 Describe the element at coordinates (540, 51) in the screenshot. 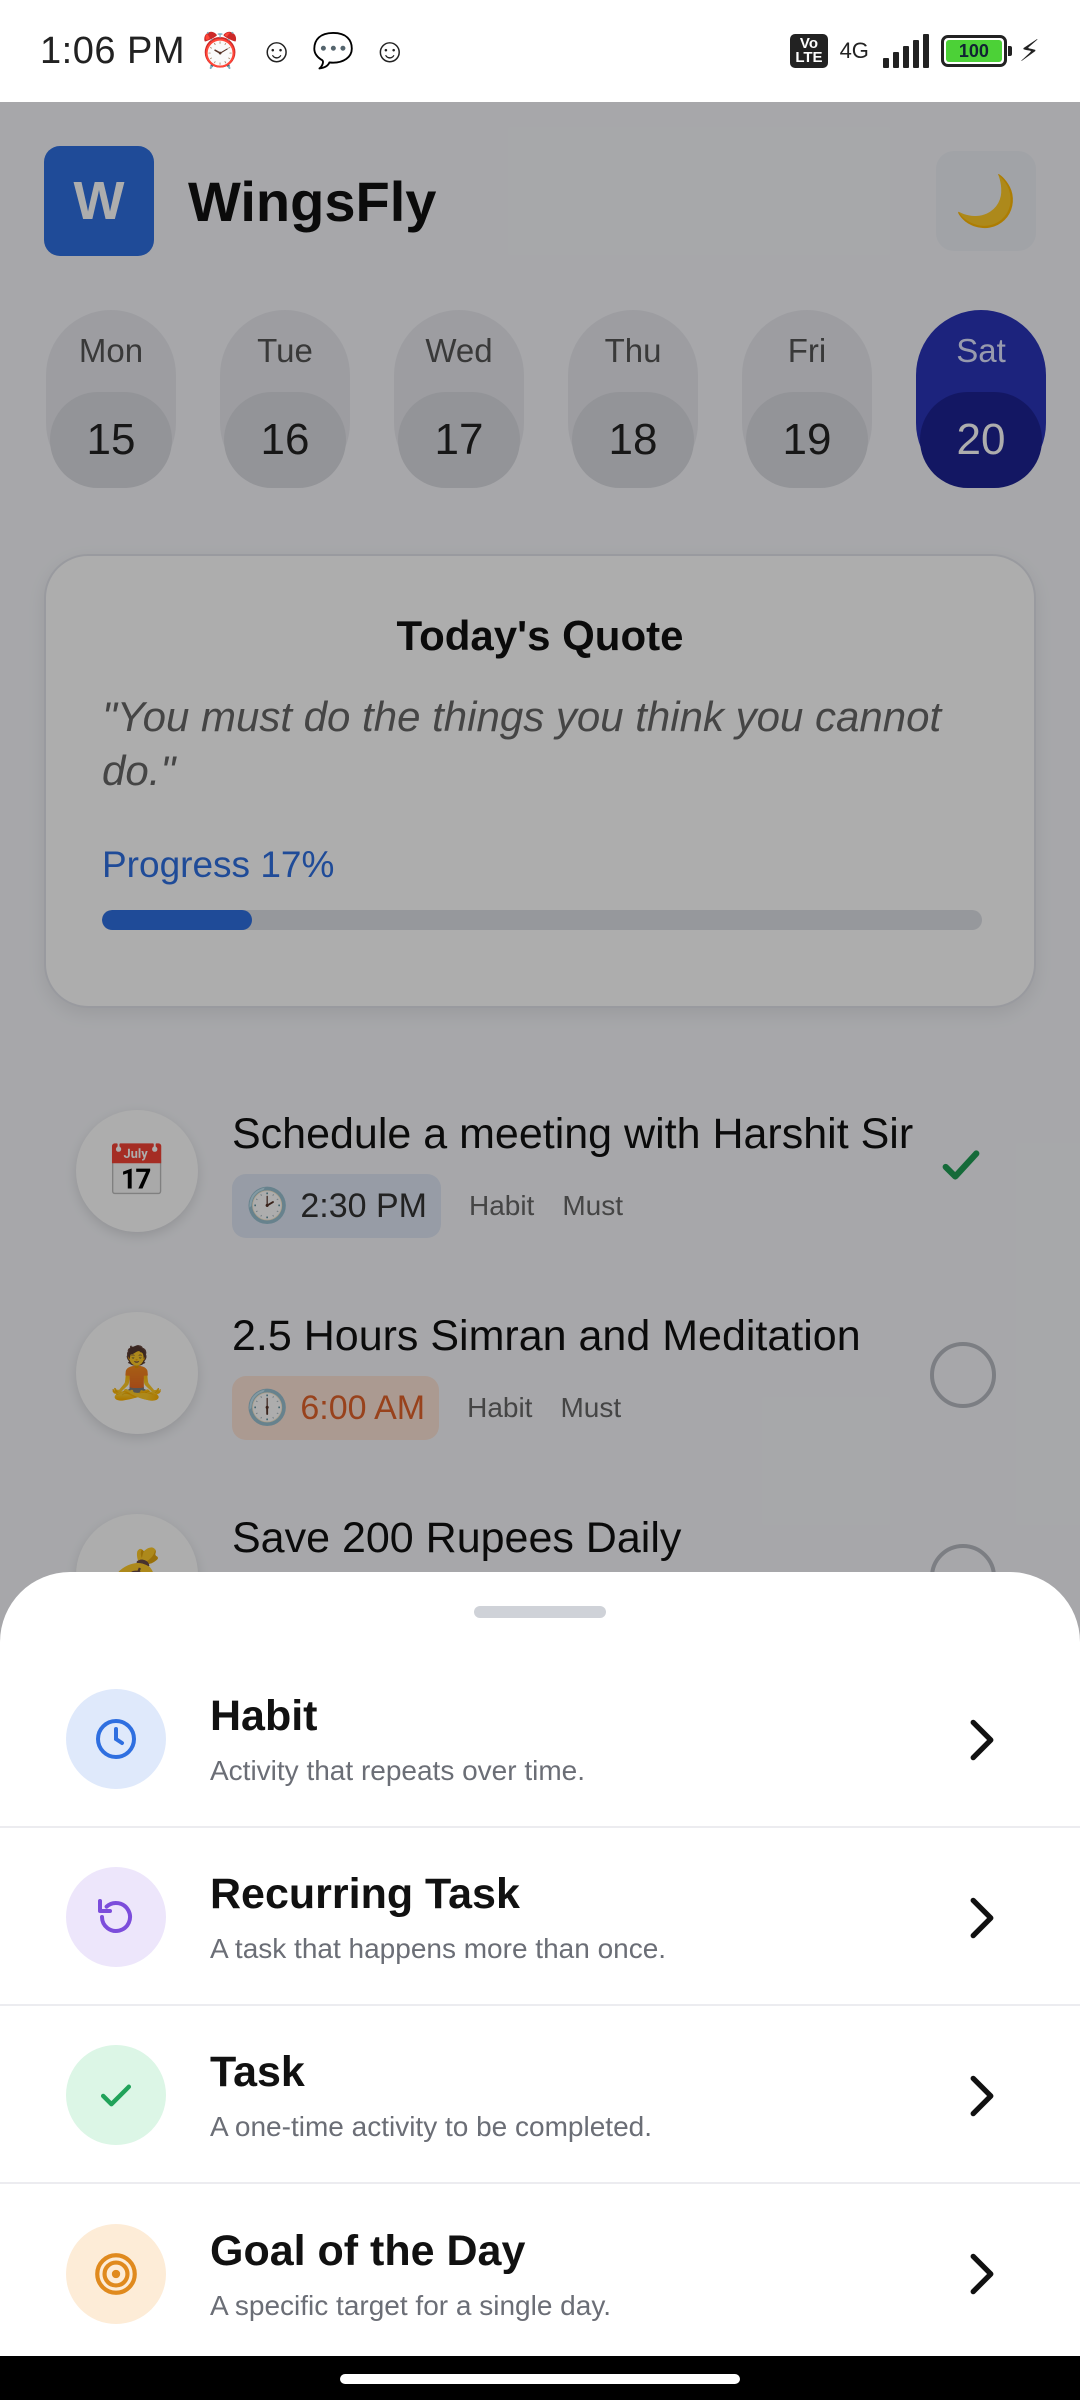

I see `status-bar: 1:06 PM ⏰ ☺ 💬 ☺ Vo LTE 4G 100 ⚡` at that location.